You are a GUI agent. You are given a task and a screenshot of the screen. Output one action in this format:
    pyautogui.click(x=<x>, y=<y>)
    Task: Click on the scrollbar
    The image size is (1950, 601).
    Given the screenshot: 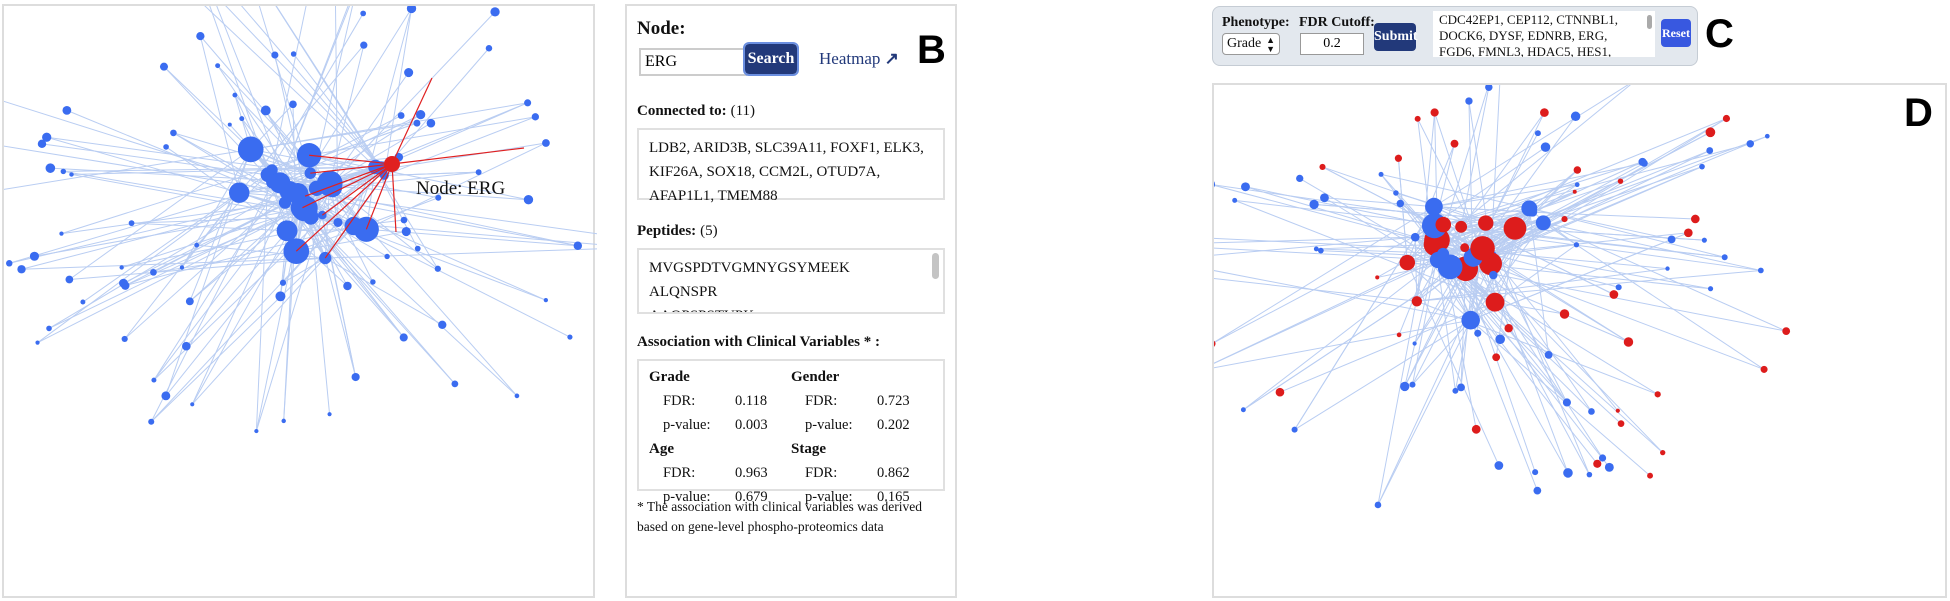 What is the action you would take?
    pyautogui.click(x=1649, y=22)
    